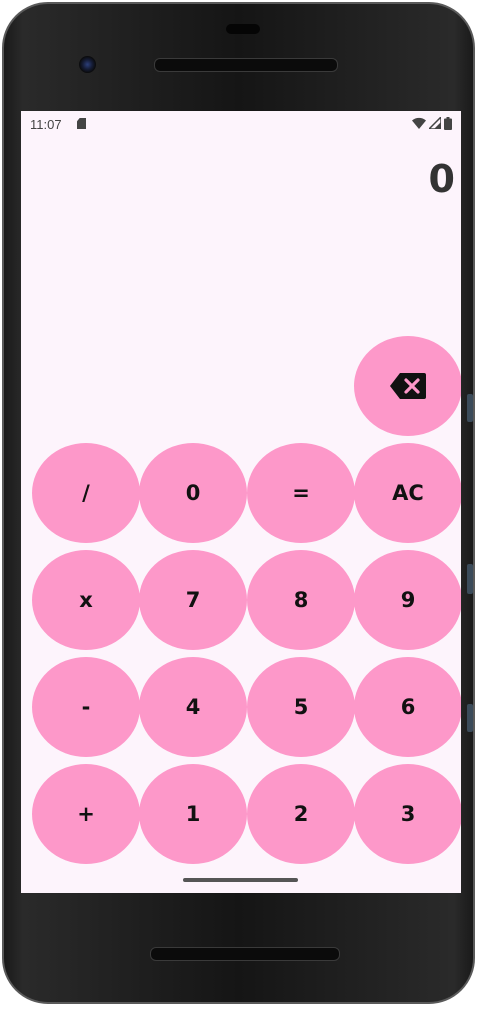  Describe the element at coordinates (243, 29) in the screenshot. I see `earpiece` at that location.